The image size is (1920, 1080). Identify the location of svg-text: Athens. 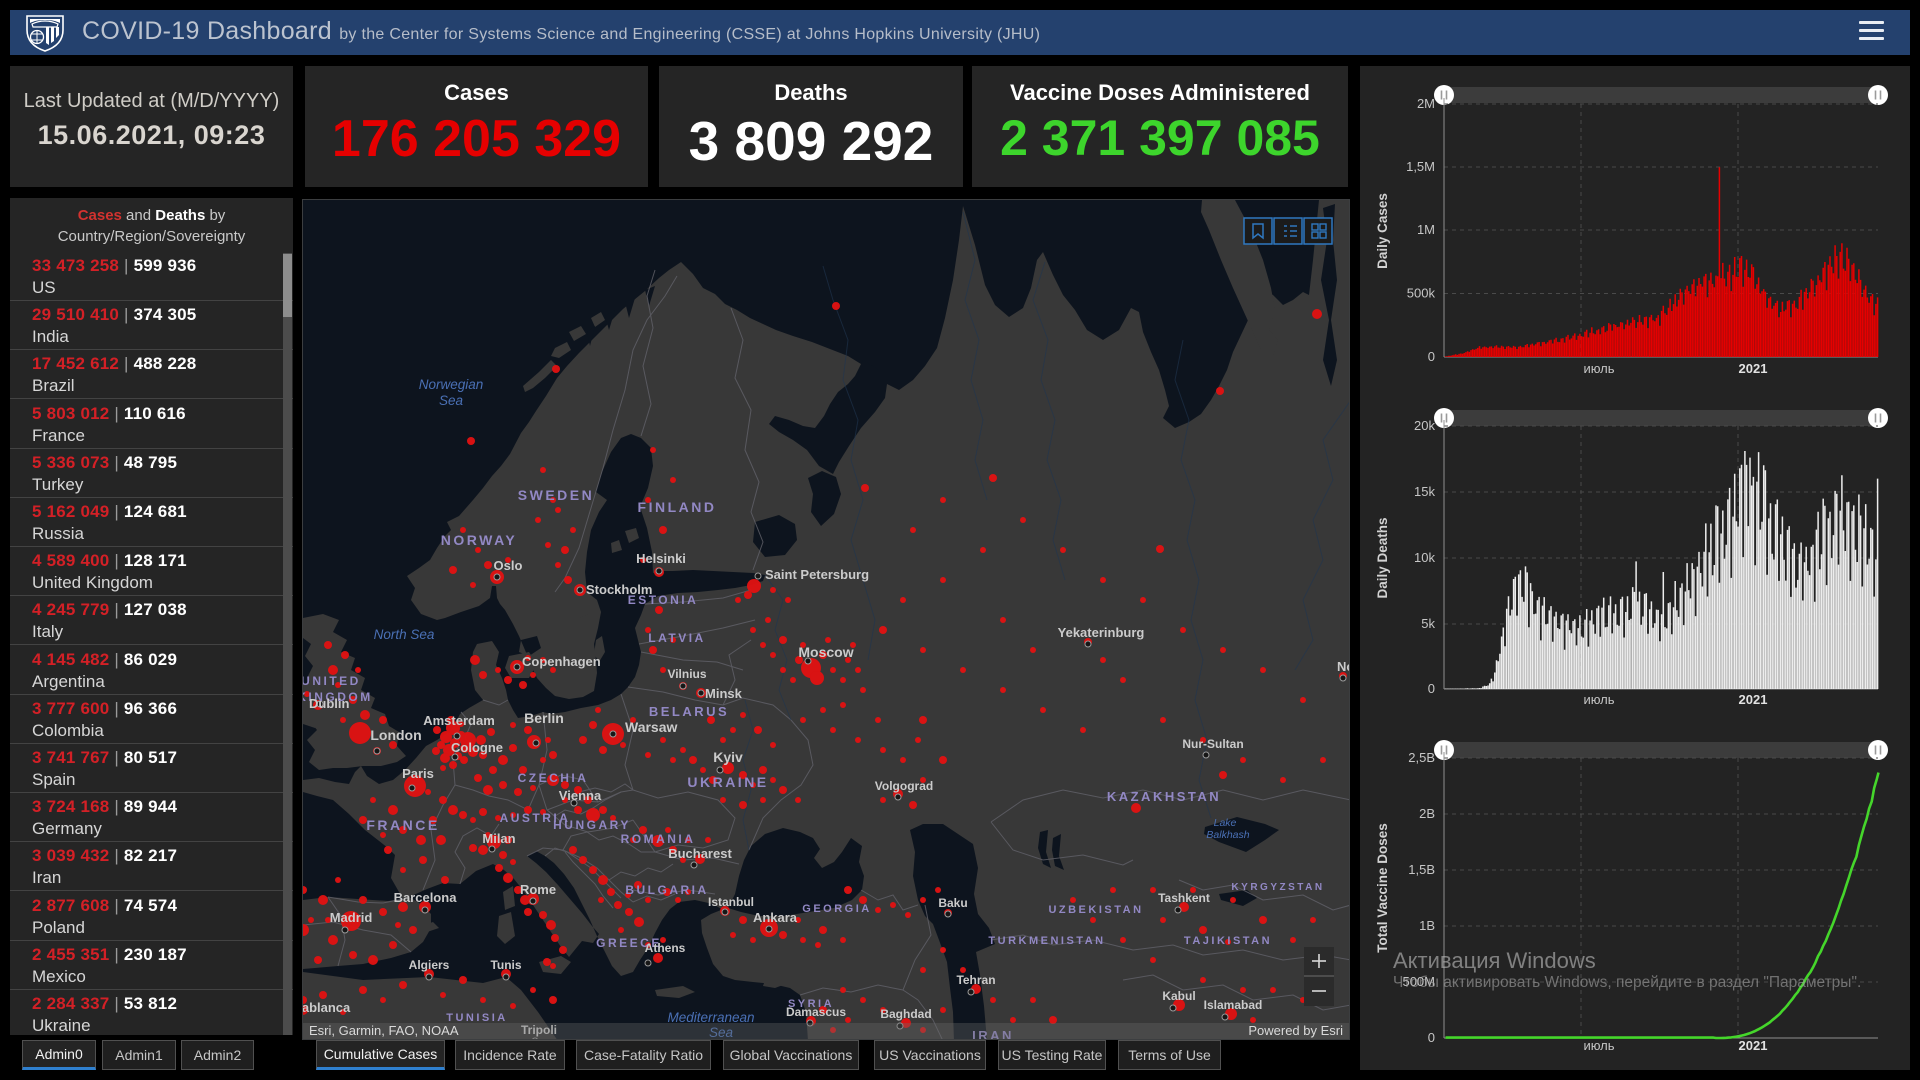
(665, 948).